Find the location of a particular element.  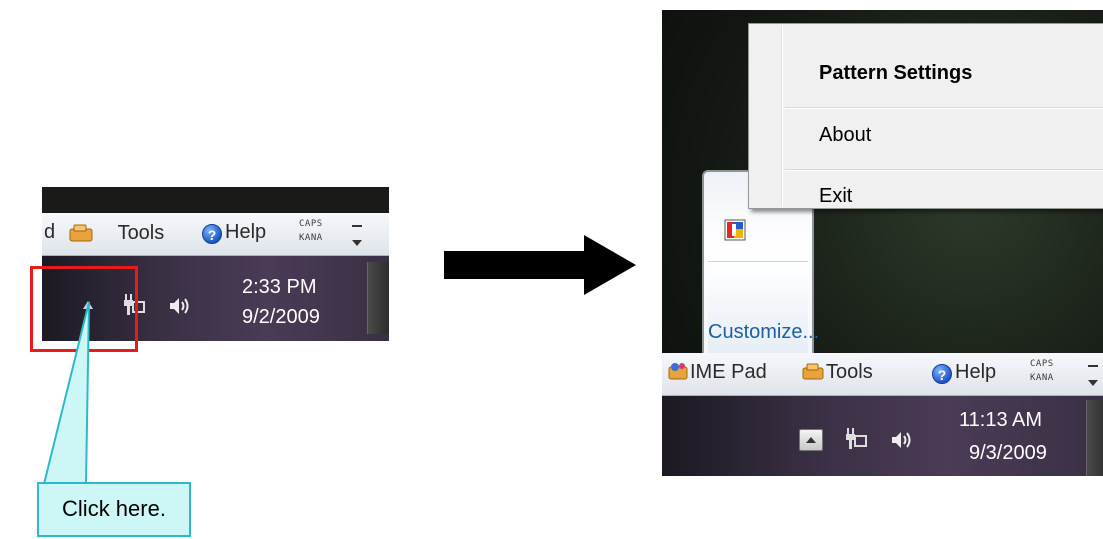

notification-area: 11:13 AM 9/3/2009 is located at coordinates (882, 436).